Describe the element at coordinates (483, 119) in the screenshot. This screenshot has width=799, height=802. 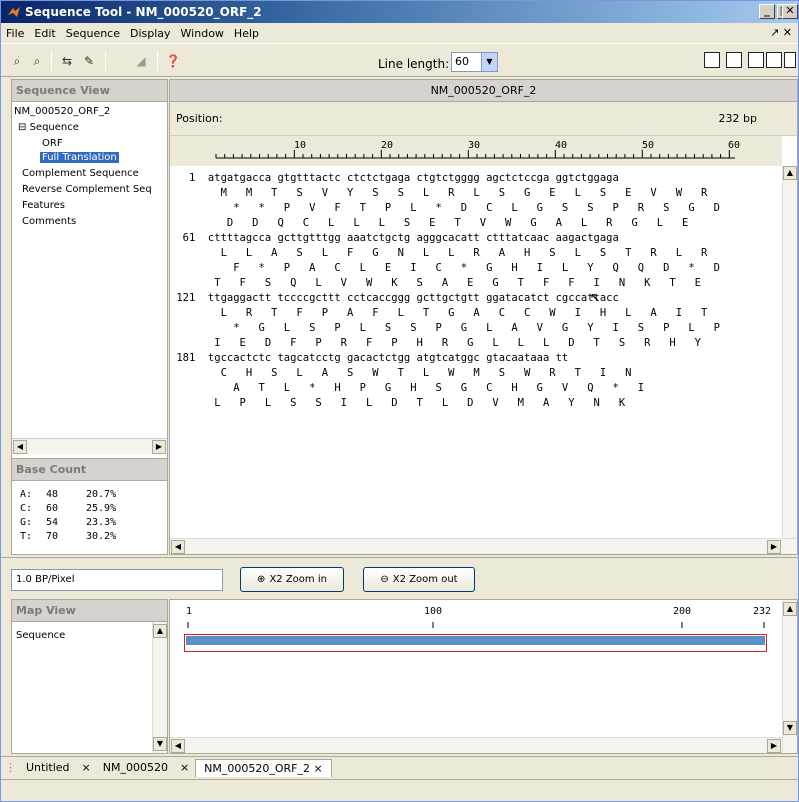
I see `position-row: Position: 232 bp` at that location.